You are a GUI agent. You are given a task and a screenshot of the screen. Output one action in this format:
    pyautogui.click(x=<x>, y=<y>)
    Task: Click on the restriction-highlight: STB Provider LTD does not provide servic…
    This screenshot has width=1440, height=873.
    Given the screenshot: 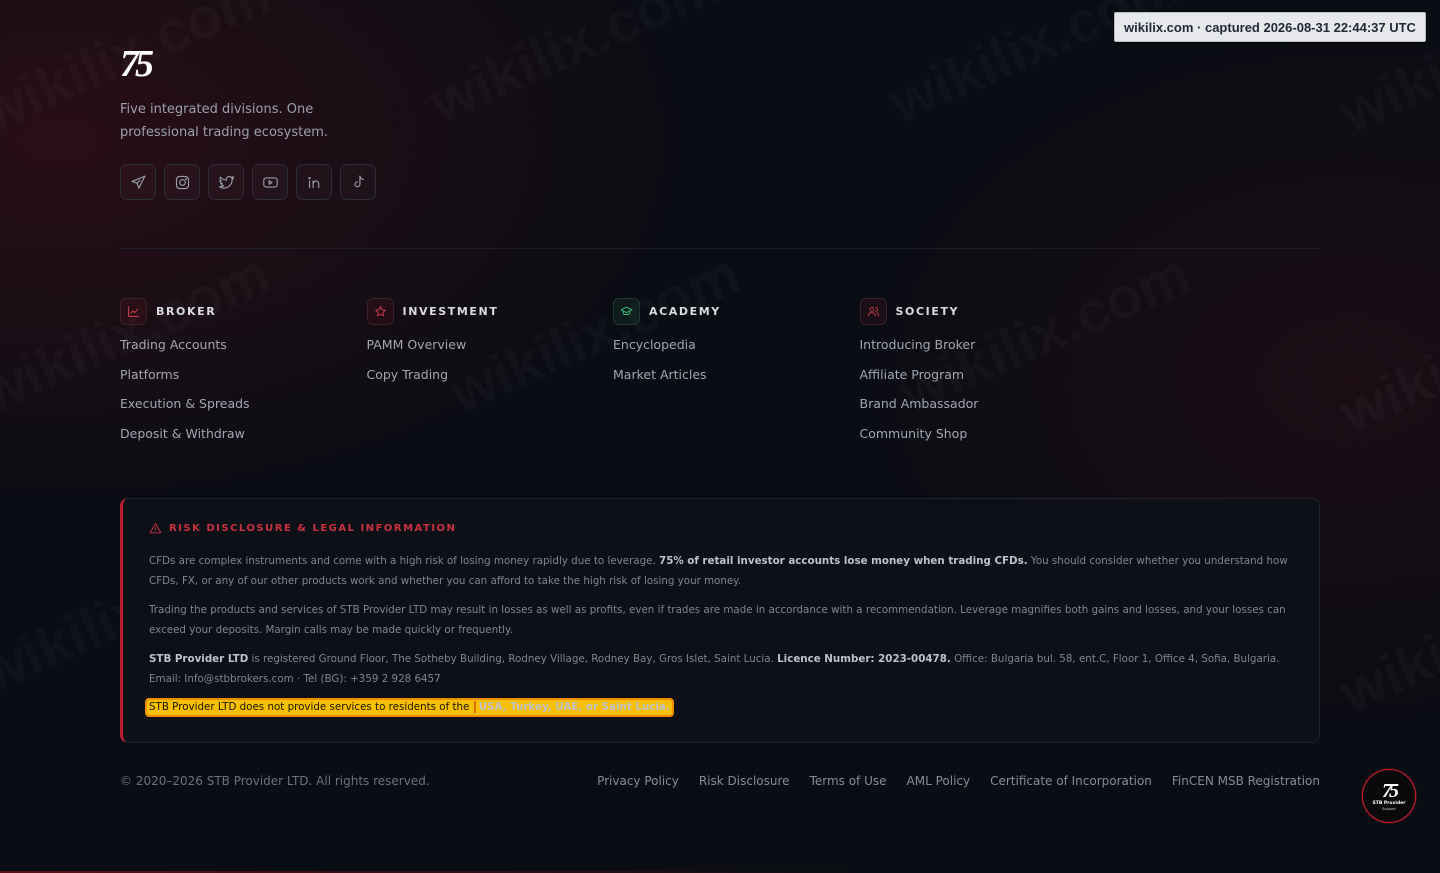 What is the action you would take?
    pyautogui.click(x=409, y=707)
    